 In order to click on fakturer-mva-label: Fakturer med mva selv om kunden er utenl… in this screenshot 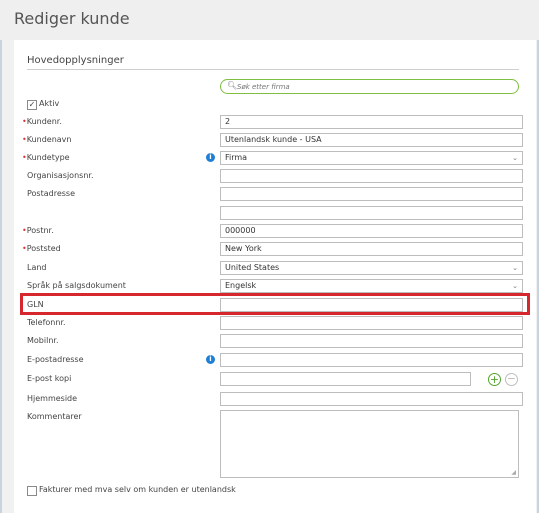, I will do `click(137, 489)`.